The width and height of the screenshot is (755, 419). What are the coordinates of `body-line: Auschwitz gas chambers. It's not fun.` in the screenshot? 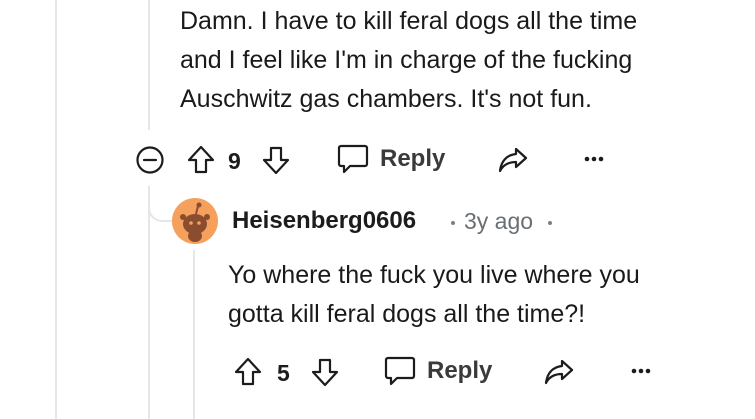 It's located at (386, 99).